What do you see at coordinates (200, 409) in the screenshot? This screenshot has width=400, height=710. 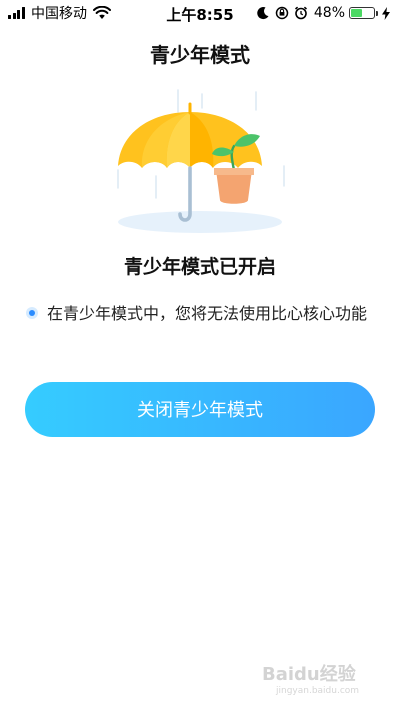 I see `close-teen-mode-button: 关闭青少年模式` at bounding box center [200, 409].